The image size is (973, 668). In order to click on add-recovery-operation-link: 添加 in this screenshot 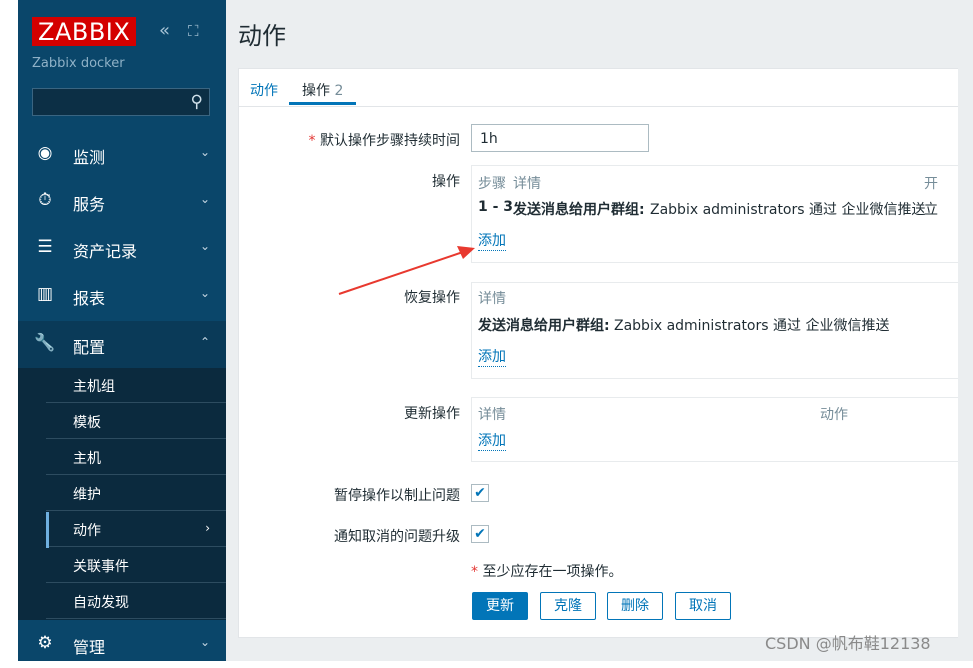, I will do `click(492, 356)`.